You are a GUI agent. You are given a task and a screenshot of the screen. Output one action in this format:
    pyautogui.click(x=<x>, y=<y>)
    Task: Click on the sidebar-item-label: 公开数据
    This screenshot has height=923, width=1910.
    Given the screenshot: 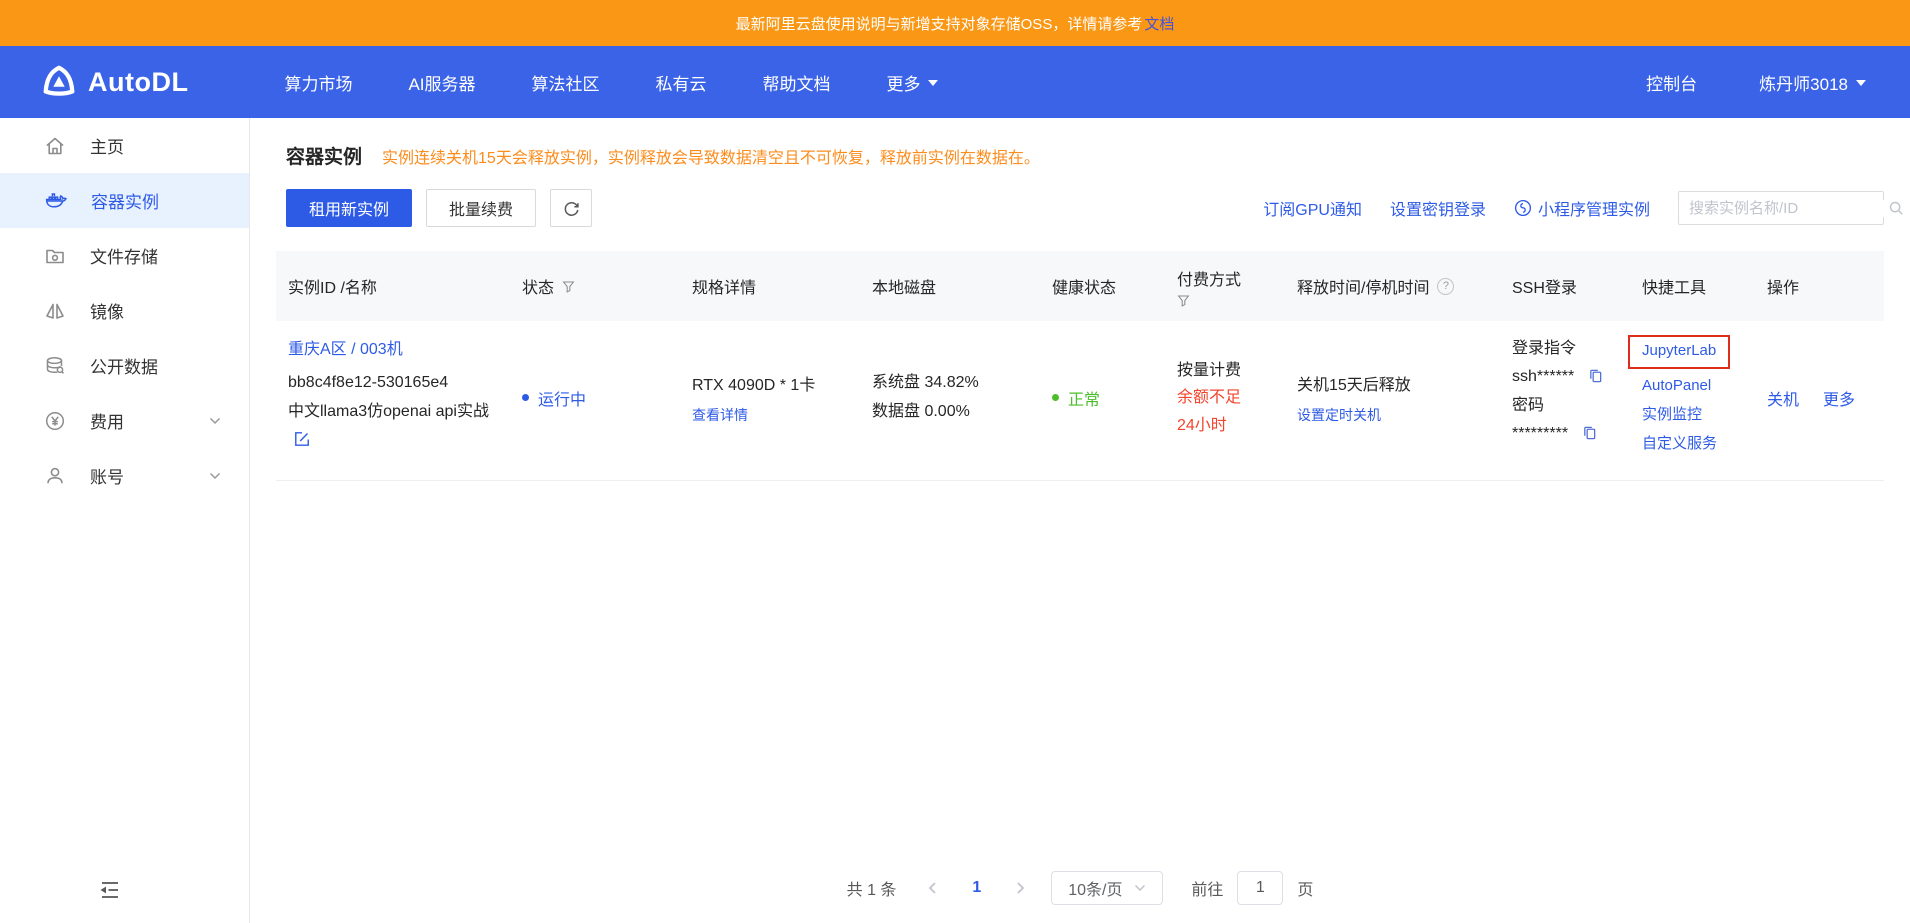 What is the action you would take?
    pyautogui.click(x=124, y=367)
    